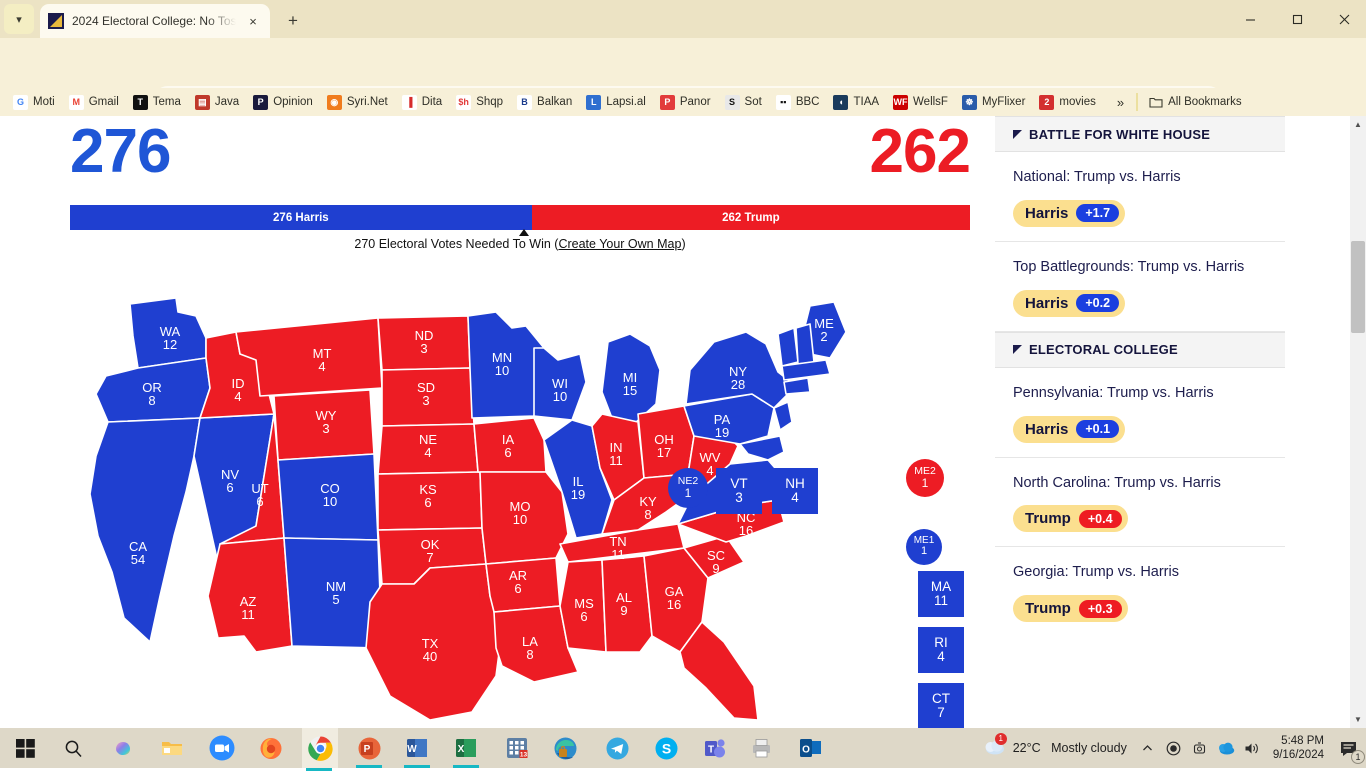  I want to click on recording-indicator-icon, so click(1174, 748).